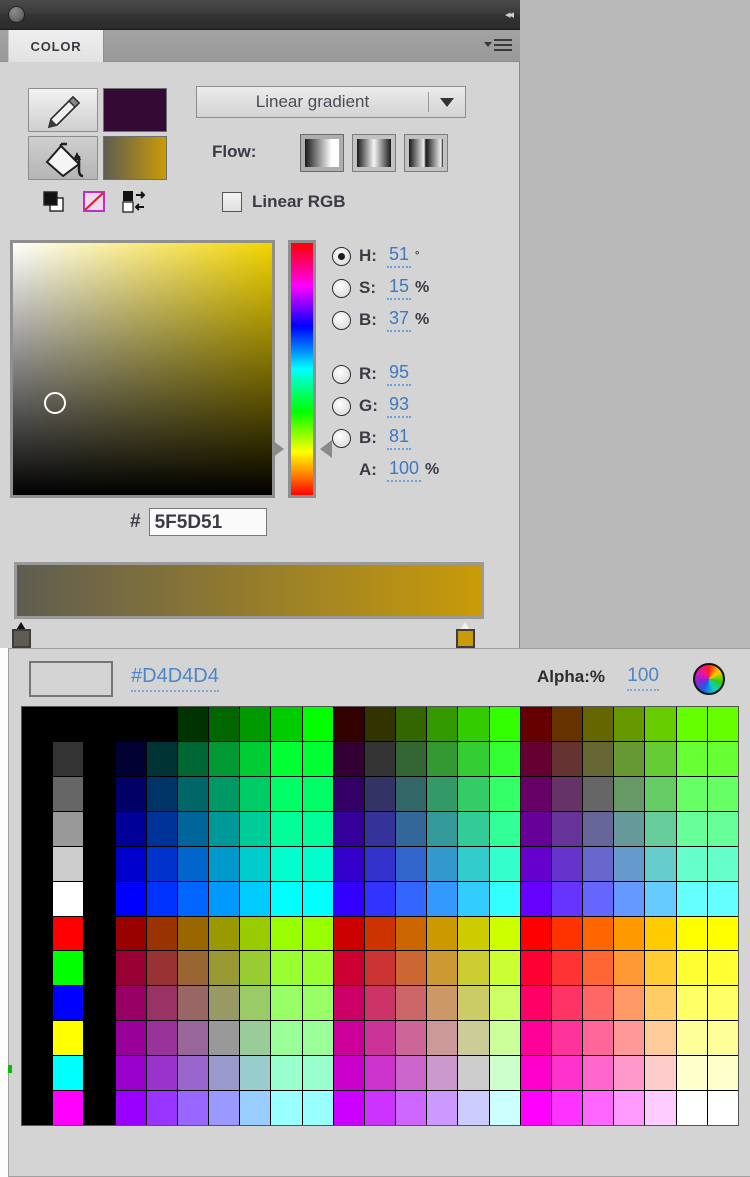 Image resolution: width=750 pixels, height=1177 pixels. What do you see at coordinates (21, 638) in the screenshot?
I see `gradient-stop-swatch` at bounding box center [21, 638].